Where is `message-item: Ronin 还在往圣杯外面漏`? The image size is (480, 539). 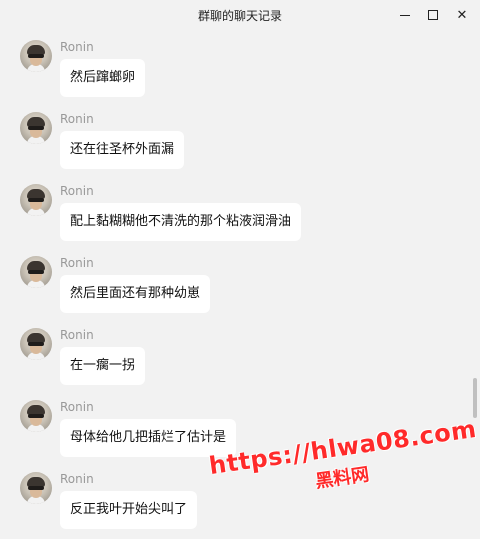 message-item: Ronin 还在往圣杯外面漏 is located at coordinates (235, 139).